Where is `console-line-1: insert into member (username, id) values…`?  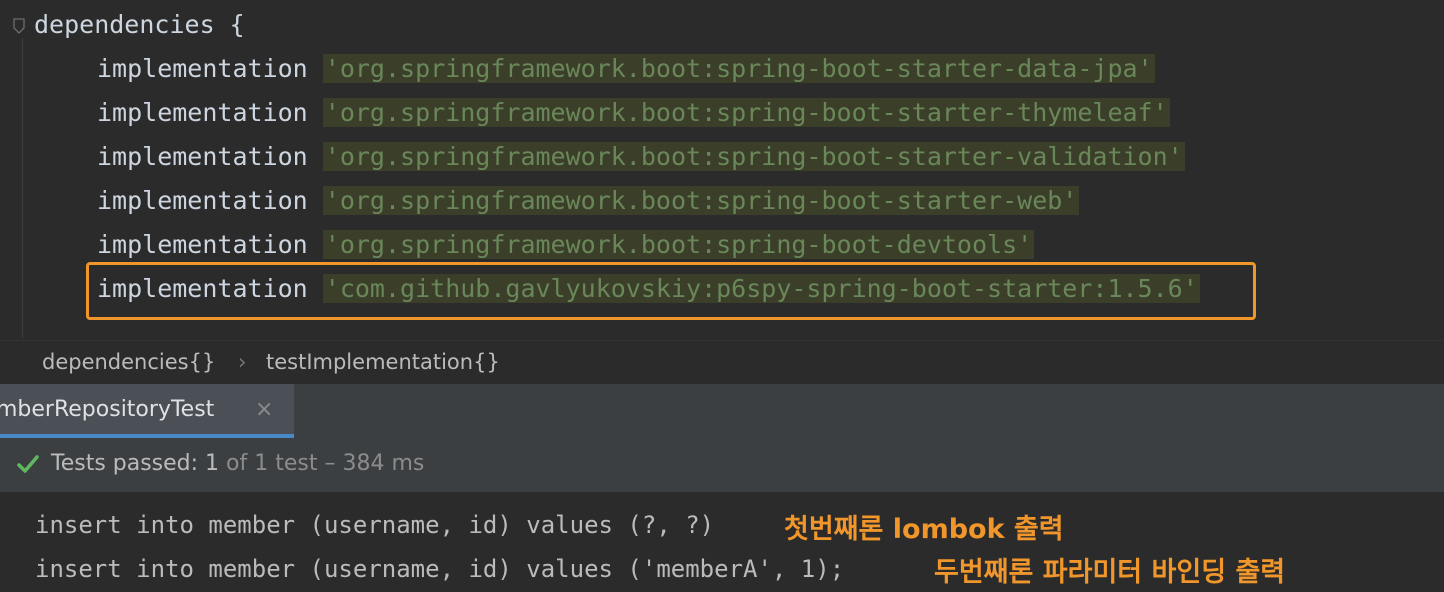 console-line-1: insert into member (username, id) values… is located at coordinates (375, 525).